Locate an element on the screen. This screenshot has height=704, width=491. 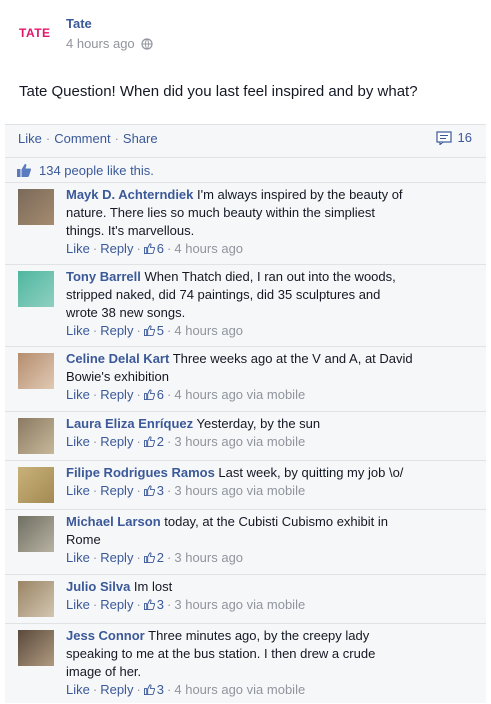
tate-logo: TATE is located at coordinates (35, 33).